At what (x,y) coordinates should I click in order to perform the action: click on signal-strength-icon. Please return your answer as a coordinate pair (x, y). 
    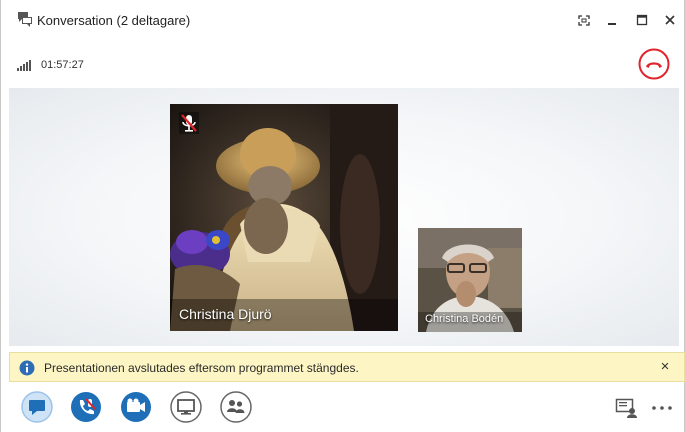
    Looking at the image, I should click on (24, 65).